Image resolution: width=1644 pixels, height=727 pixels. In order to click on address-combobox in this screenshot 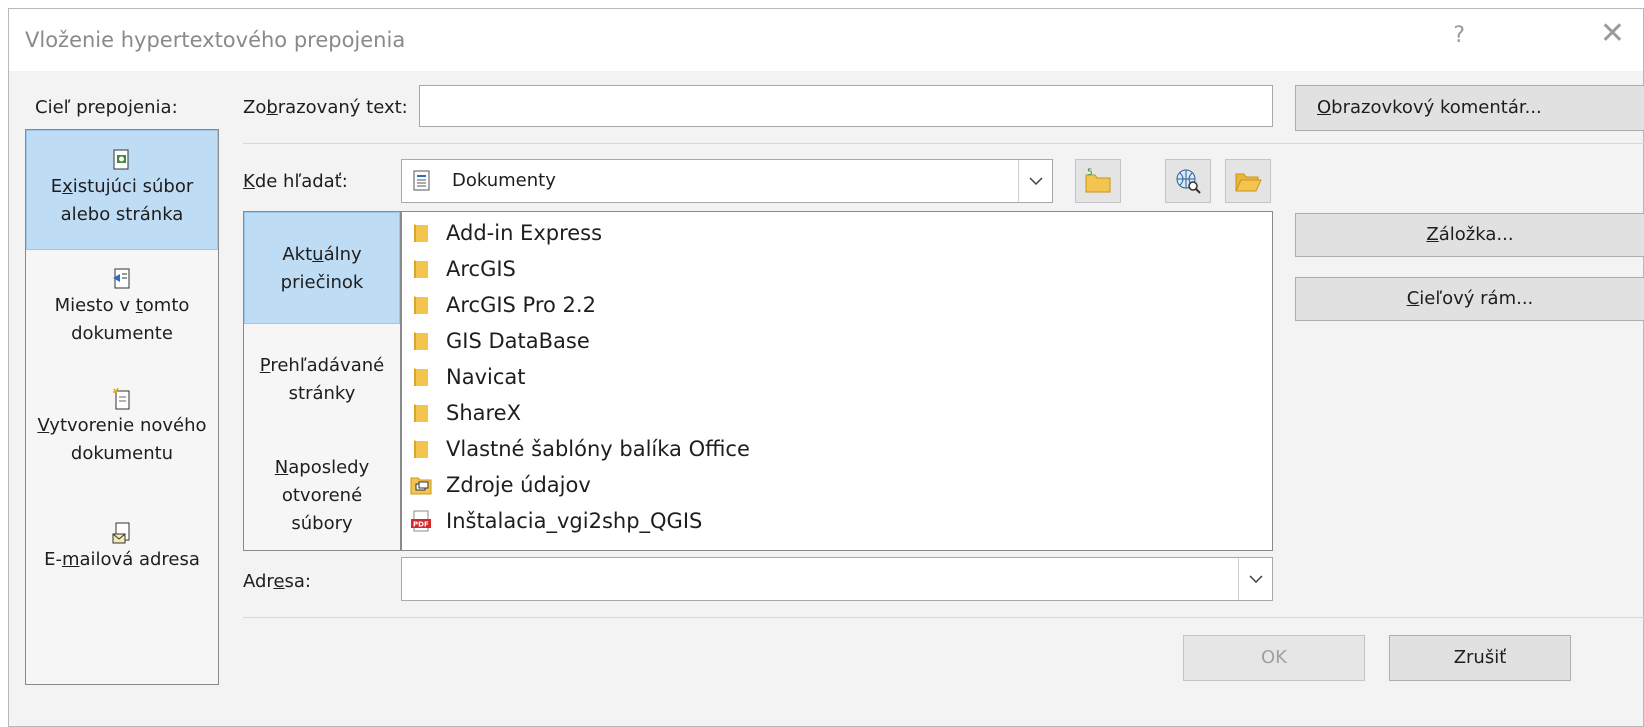, I will do `click(837, 579)`.